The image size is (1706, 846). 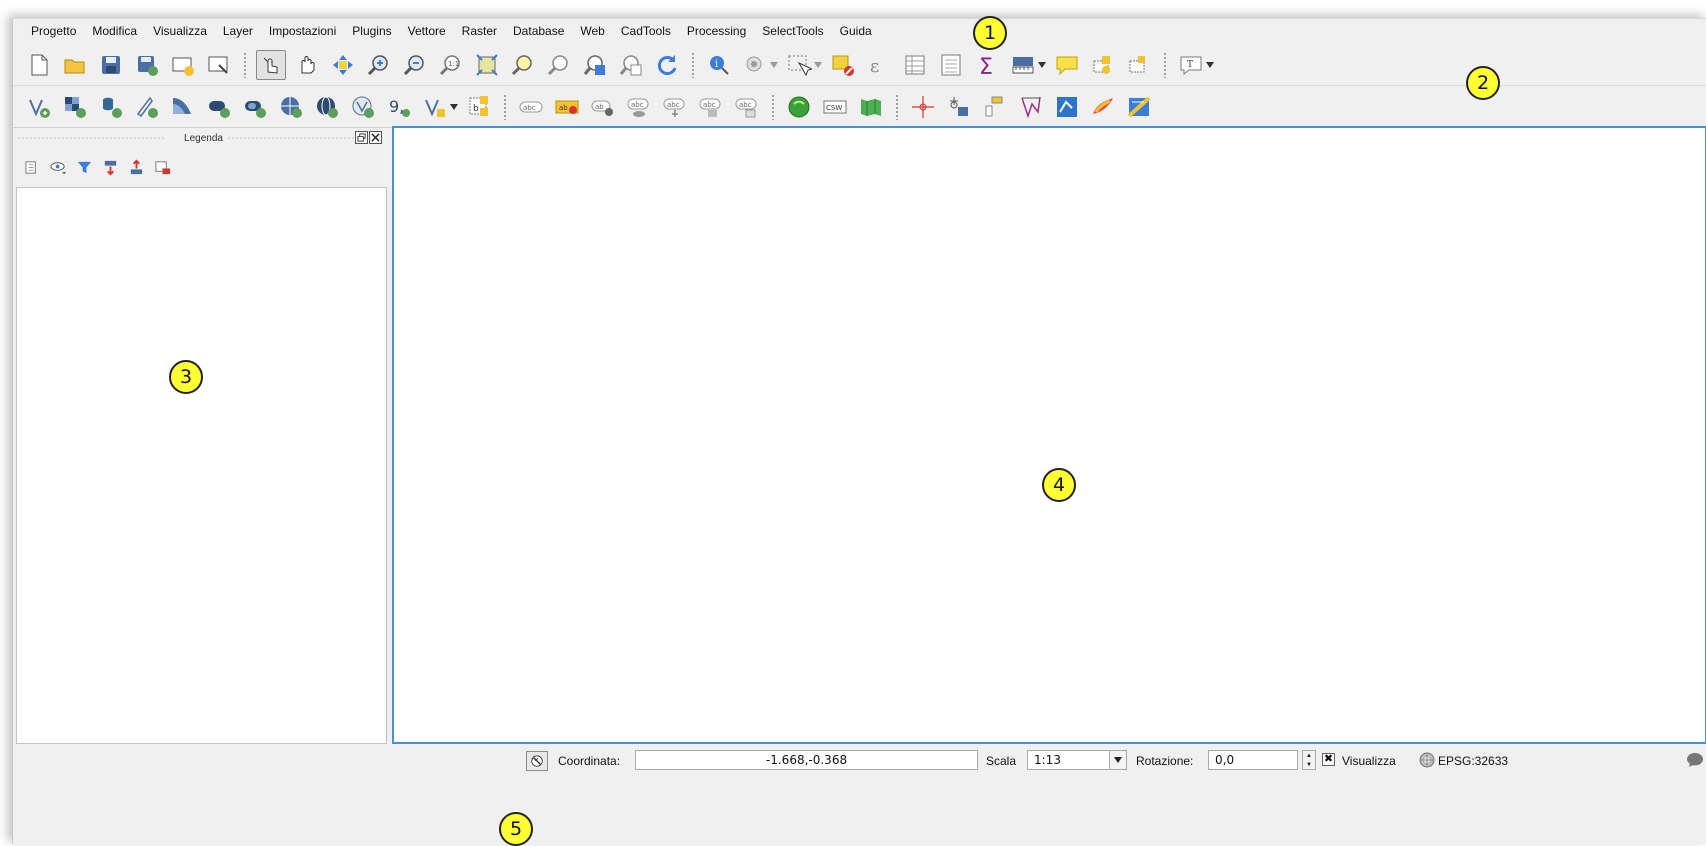 What do you see at coordinates (203, 138) in the screenshot?
I see `legend-title-bar: Legenda` at bounding box center [203, 138].